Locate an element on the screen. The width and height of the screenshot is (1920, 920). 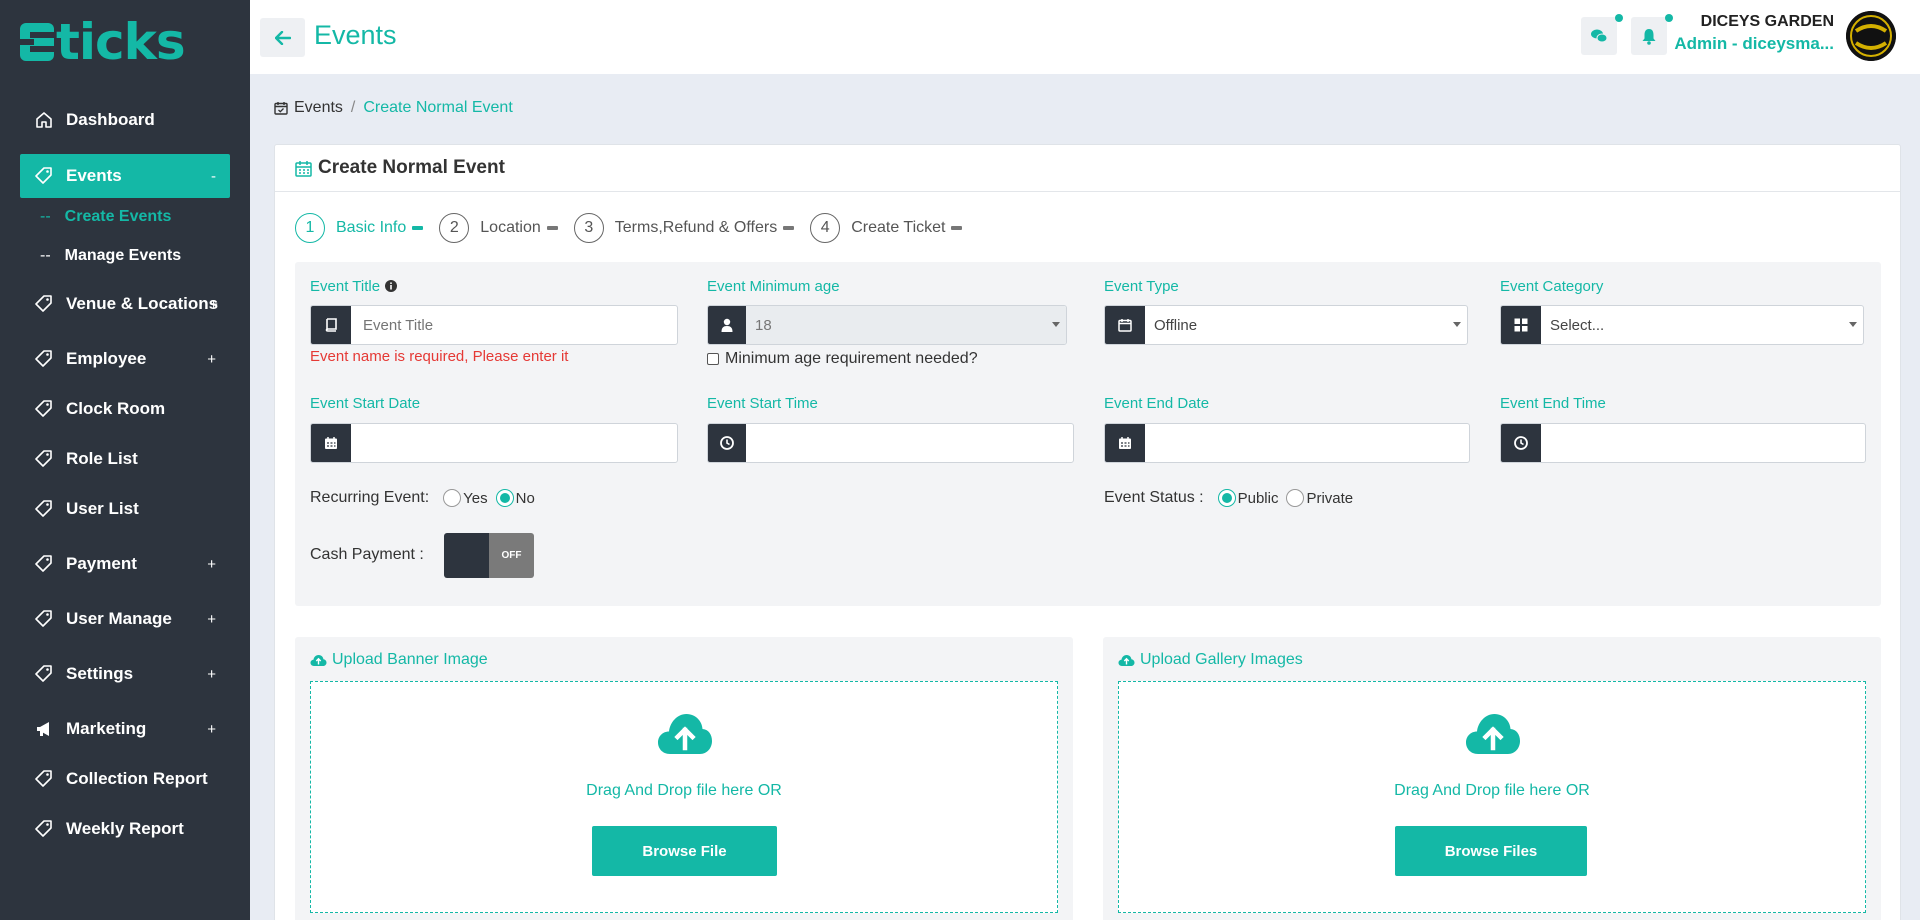
min-age-checkbox is located at coordinates (713, 359).